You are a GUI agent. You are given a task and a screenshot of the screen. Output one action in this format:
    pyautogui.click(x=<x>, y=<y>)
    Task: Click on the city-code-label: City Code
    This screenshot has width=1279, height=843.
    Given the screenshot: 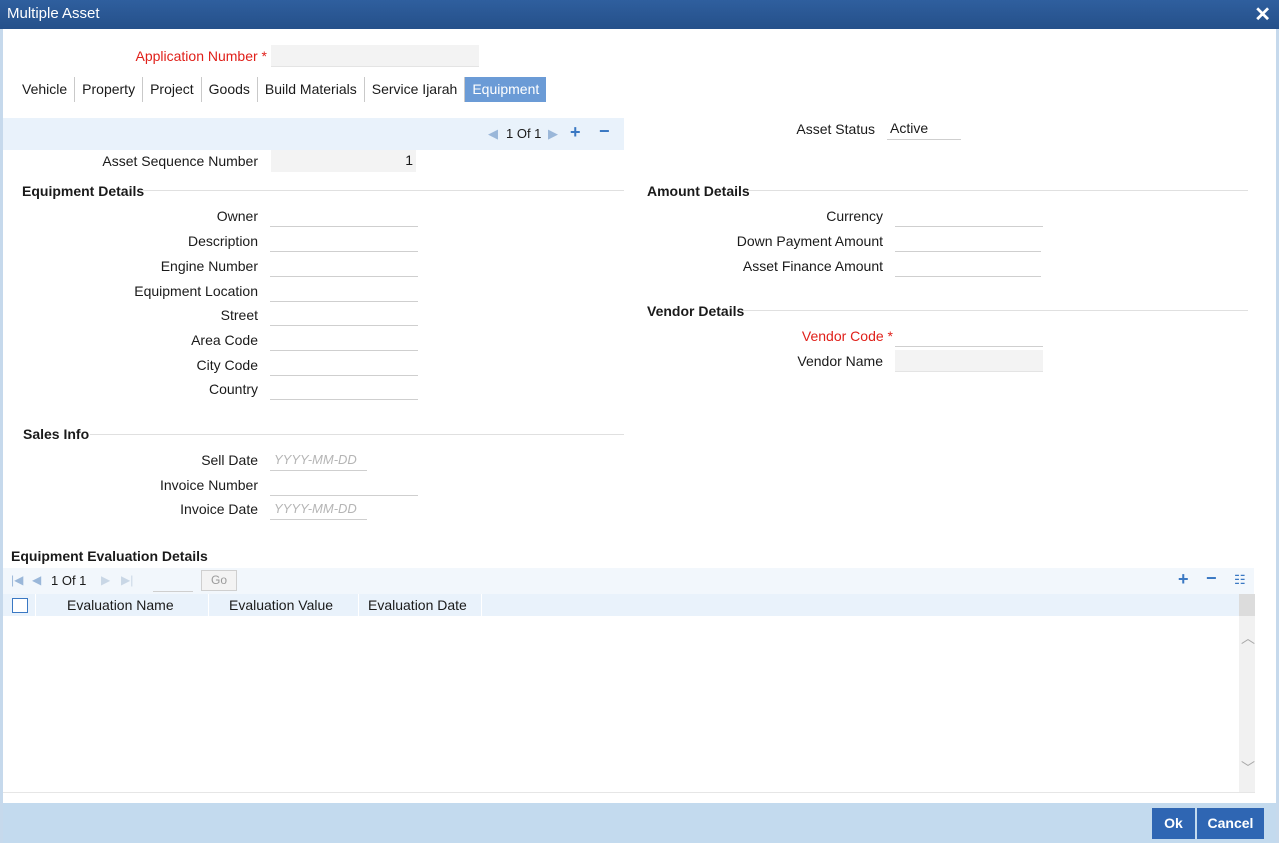 What is the action you would take?
    pyautogui.click(x=227, y=365)
    